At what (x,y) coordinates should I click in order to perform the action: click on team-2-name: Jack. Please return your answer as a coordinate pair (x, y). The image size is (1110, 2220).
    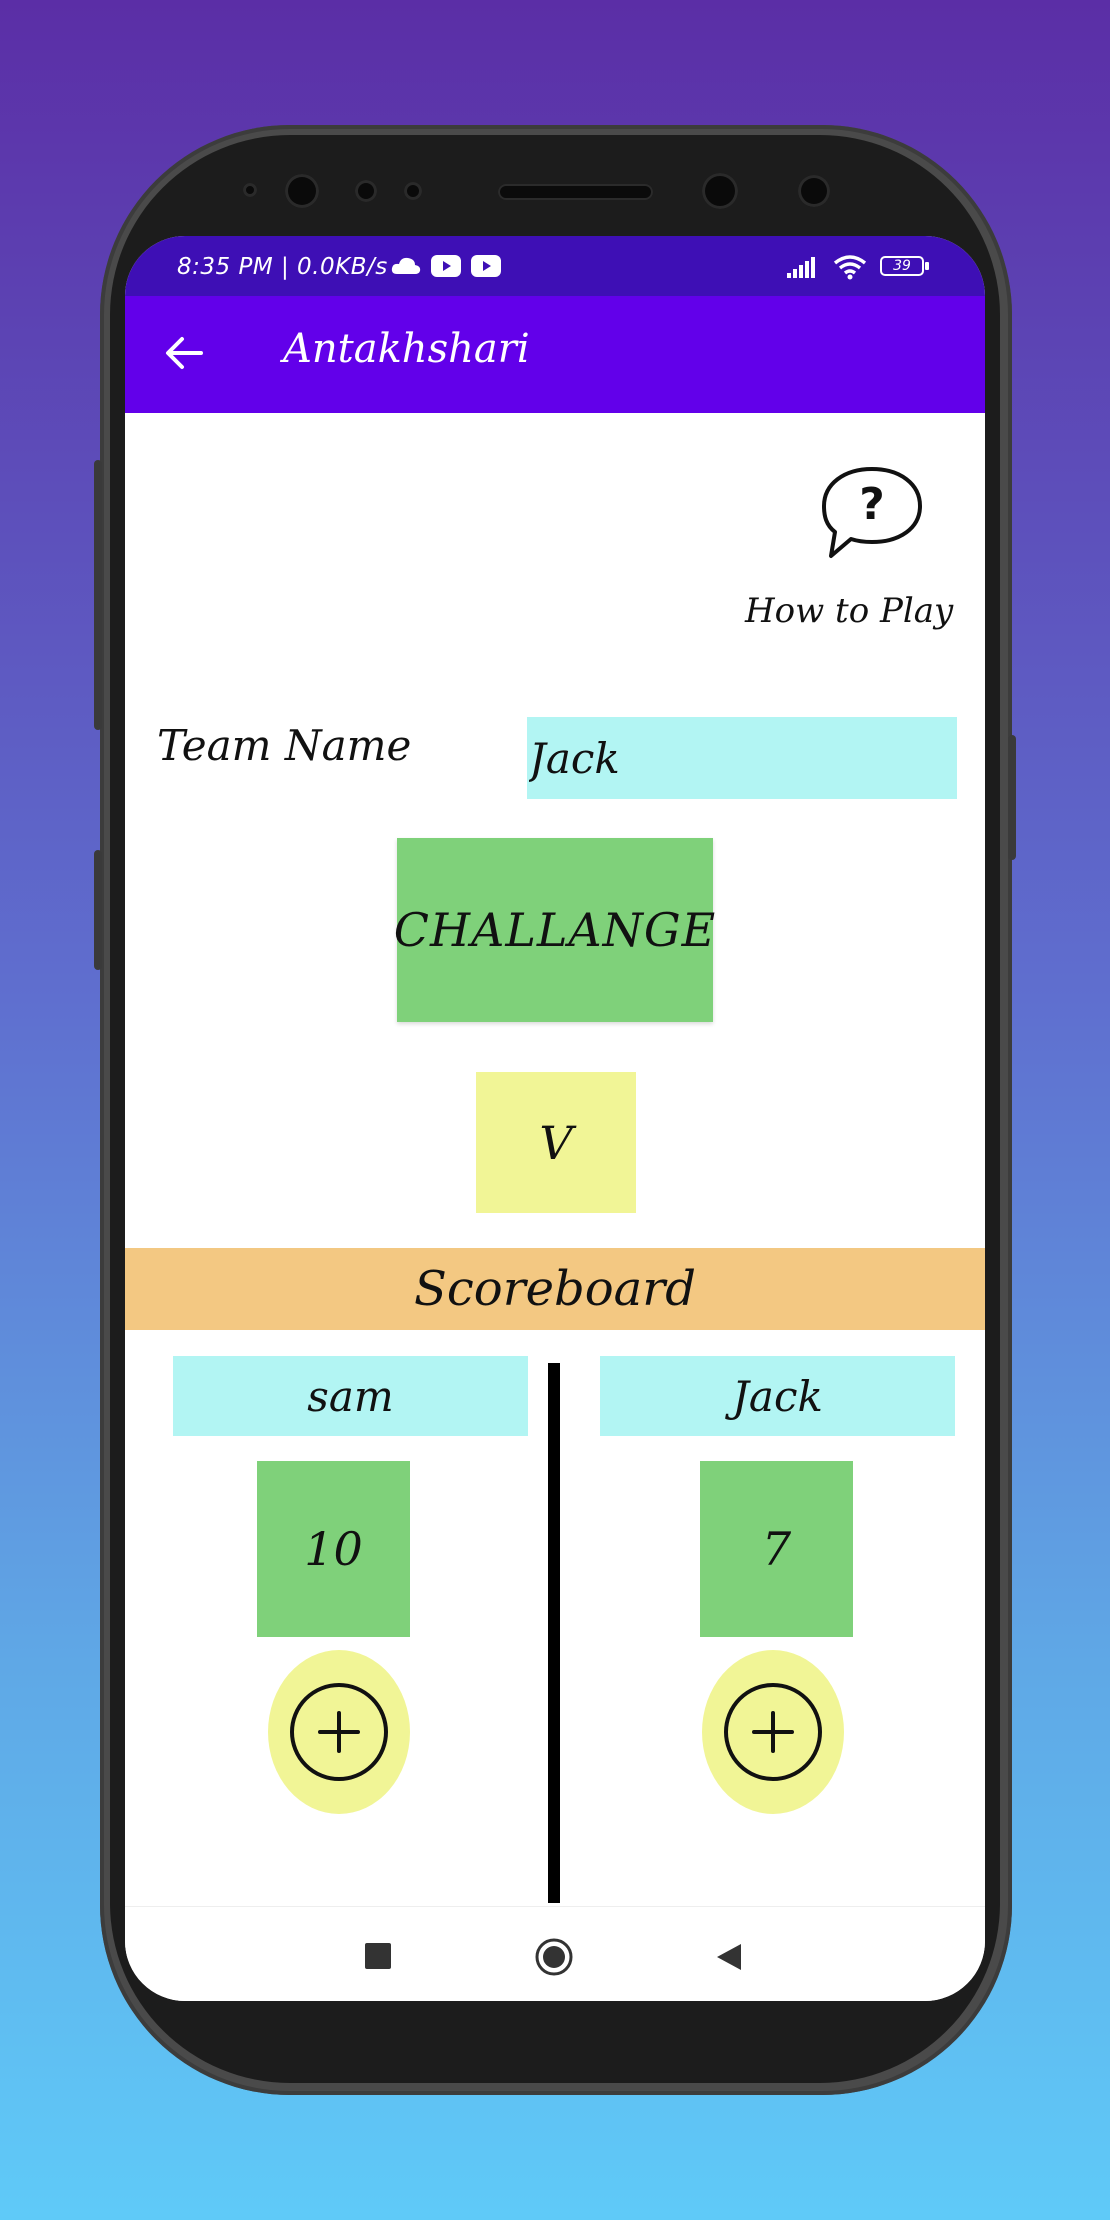
    Looking at the image, I should click on (777, 1396).